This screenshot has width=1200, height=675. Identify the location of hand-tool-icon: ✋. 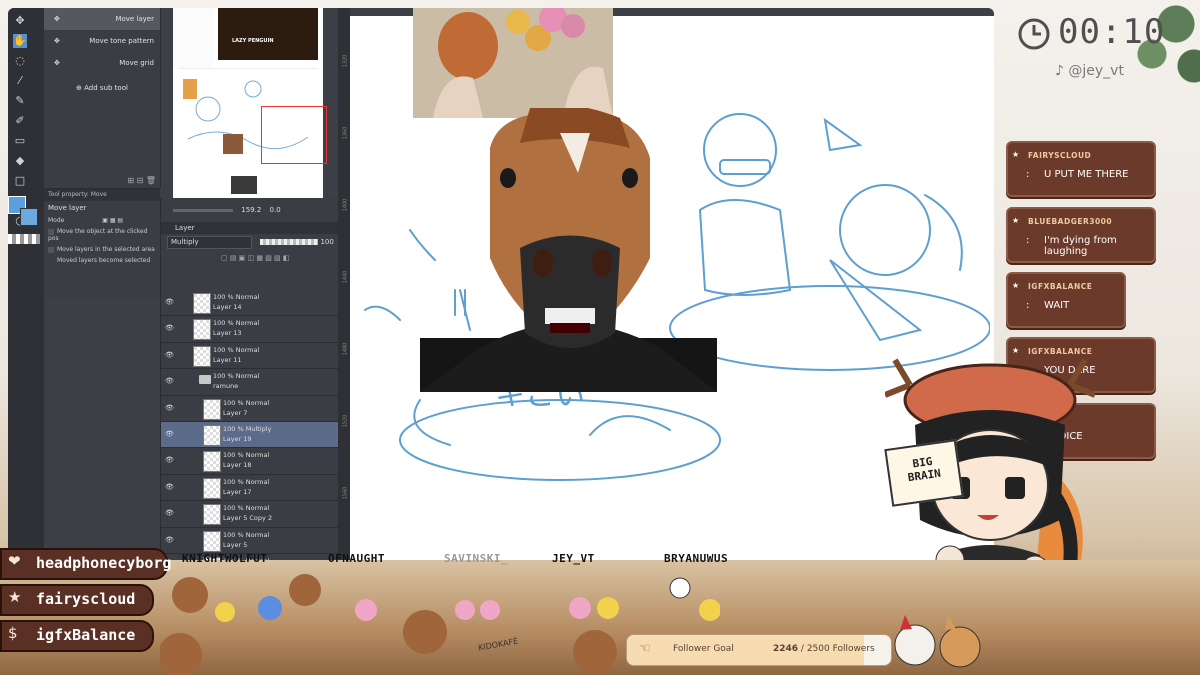
(20, 41).